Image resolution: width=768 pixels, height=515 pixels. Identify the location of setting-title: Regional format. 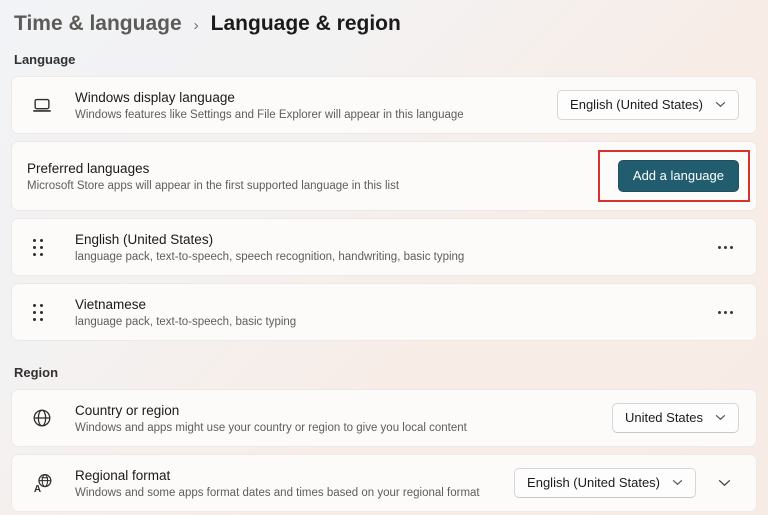
(123, 475).